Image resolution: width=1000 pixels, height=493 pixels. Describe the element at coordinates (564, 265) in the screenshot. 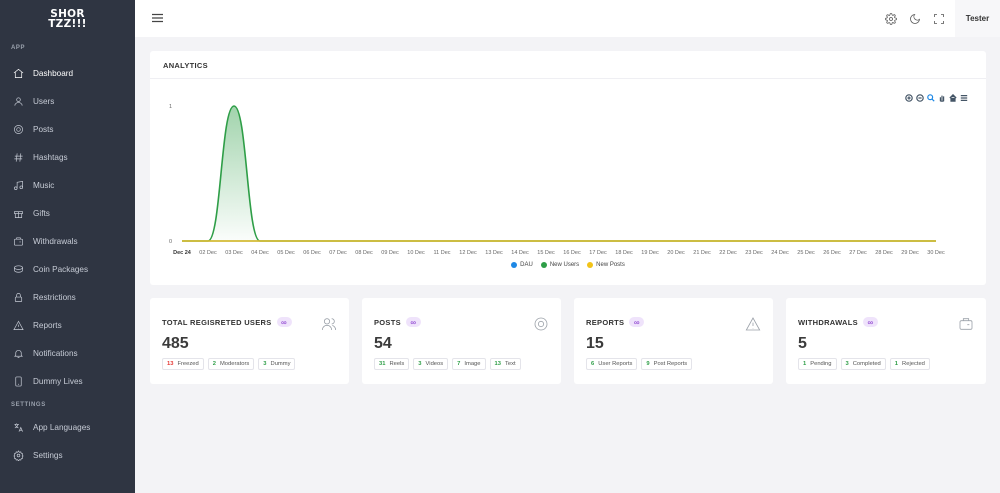

I see `legend-label: New Users` at that location.